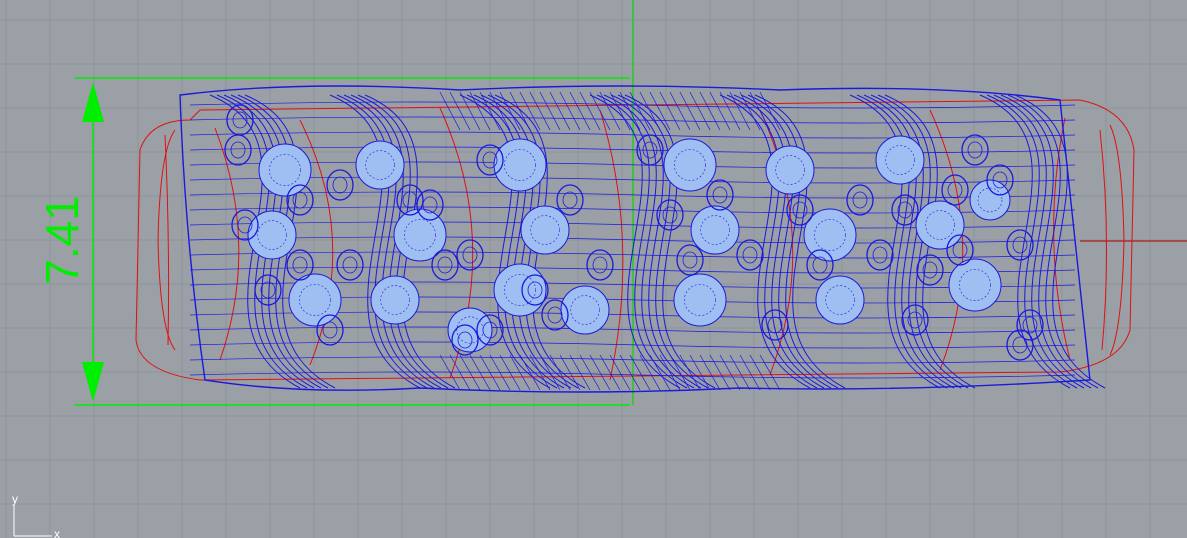 This screenshot has height=538, width=1187. What do you see at coordinates (649, 241) in the screenshot?
I see `strand-wire` at bounding box center [649, 241].